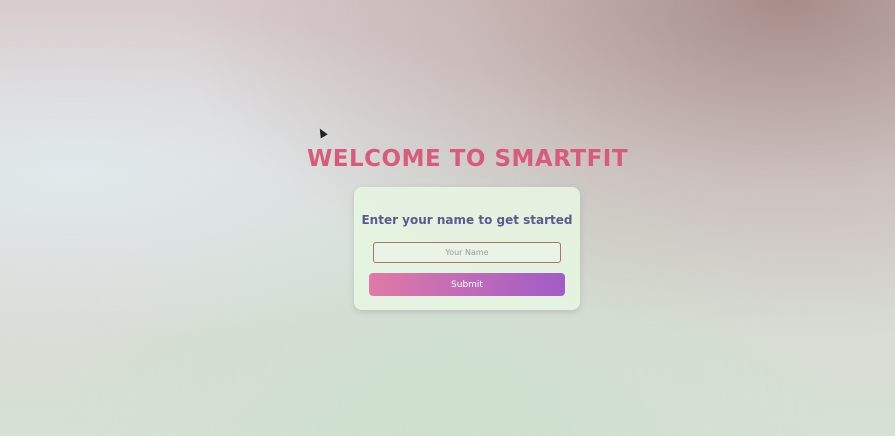 The height and width of the screenshot is (436, 895). I want to click on mouse-pointer-icon, so click(322, 132).